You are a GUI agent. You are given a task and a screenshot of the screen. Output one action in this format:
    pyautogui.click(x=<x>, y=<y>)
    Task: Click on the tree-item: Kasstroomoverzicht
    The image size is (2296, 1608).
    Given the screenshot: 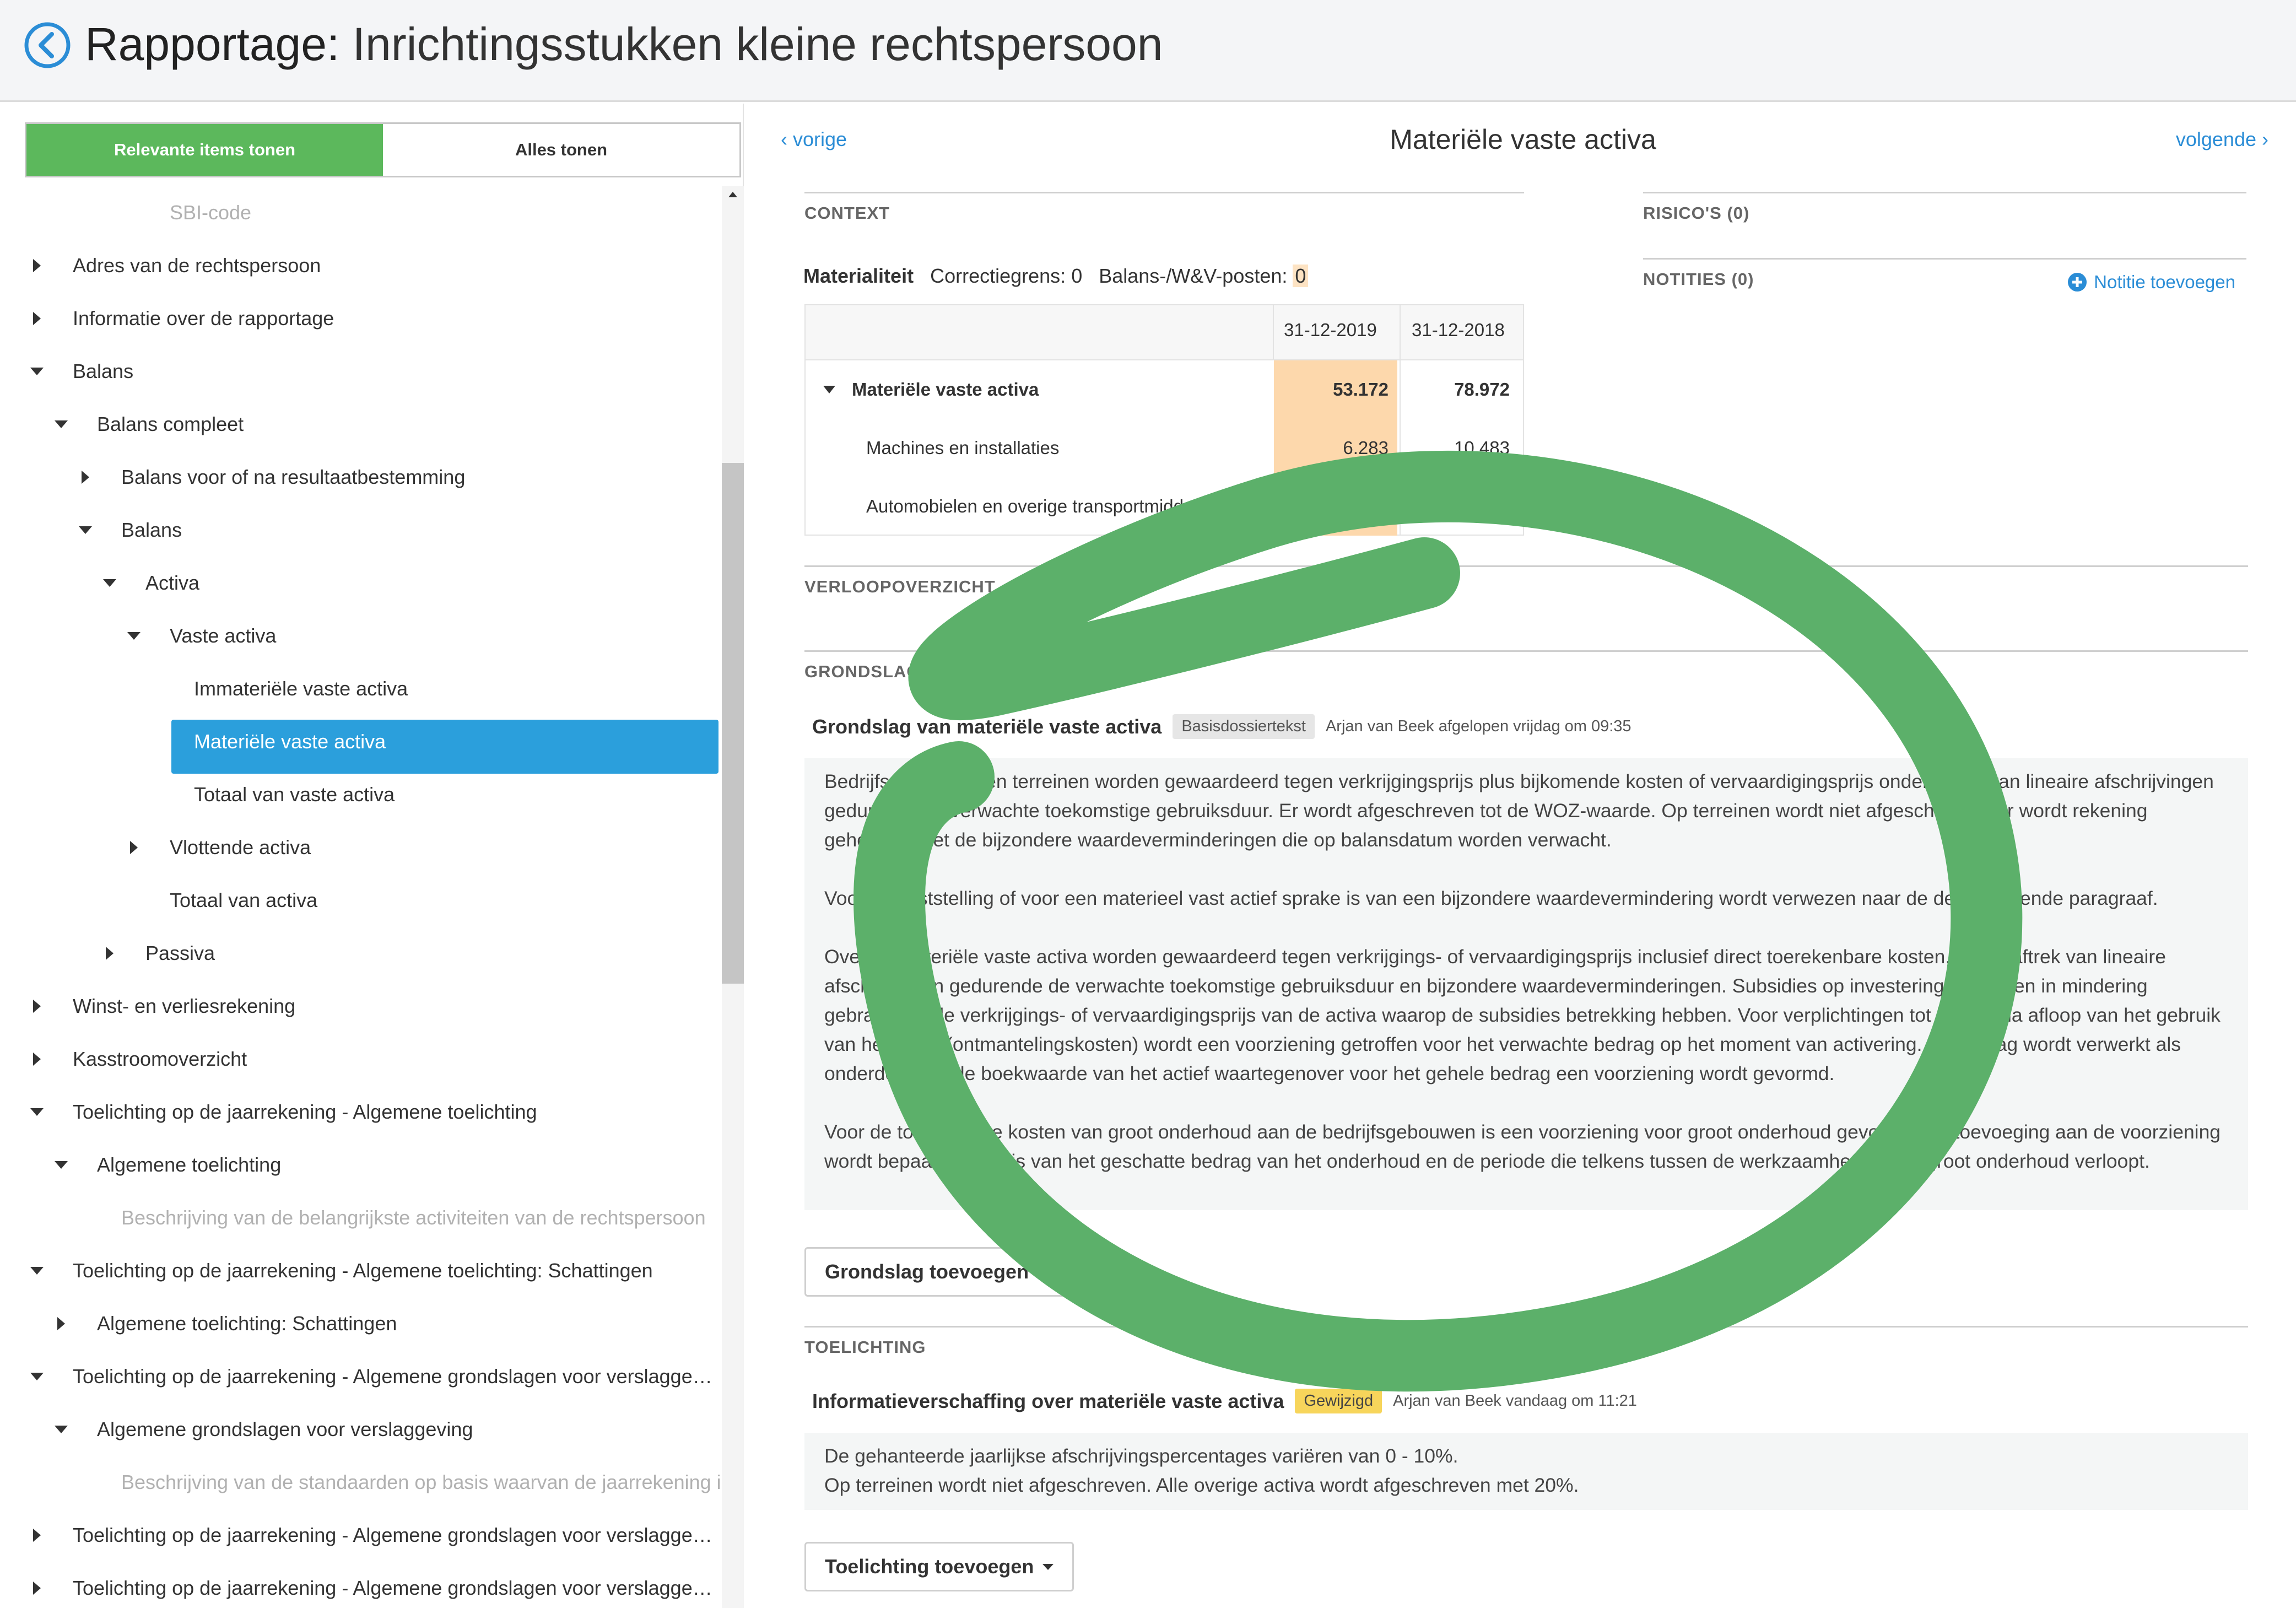 What is the action you would take?
    pyautogui.click(x=361, y=1059)
    